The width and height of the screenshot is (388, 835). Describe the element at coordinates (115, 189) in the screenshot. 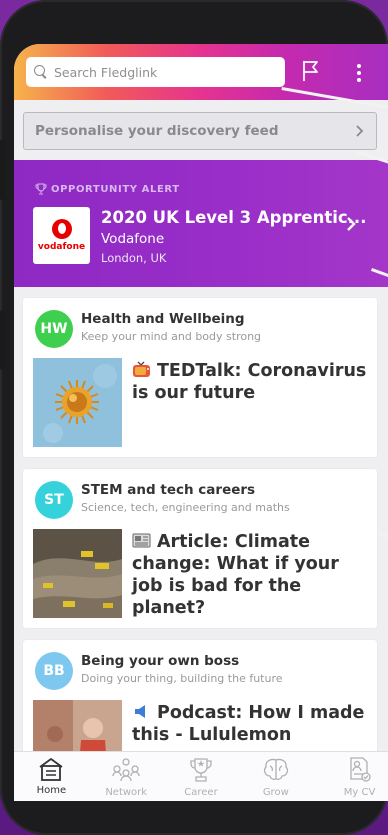

I see `opportunity-alert-label: OPPORTUNITY ALERT` at that location.